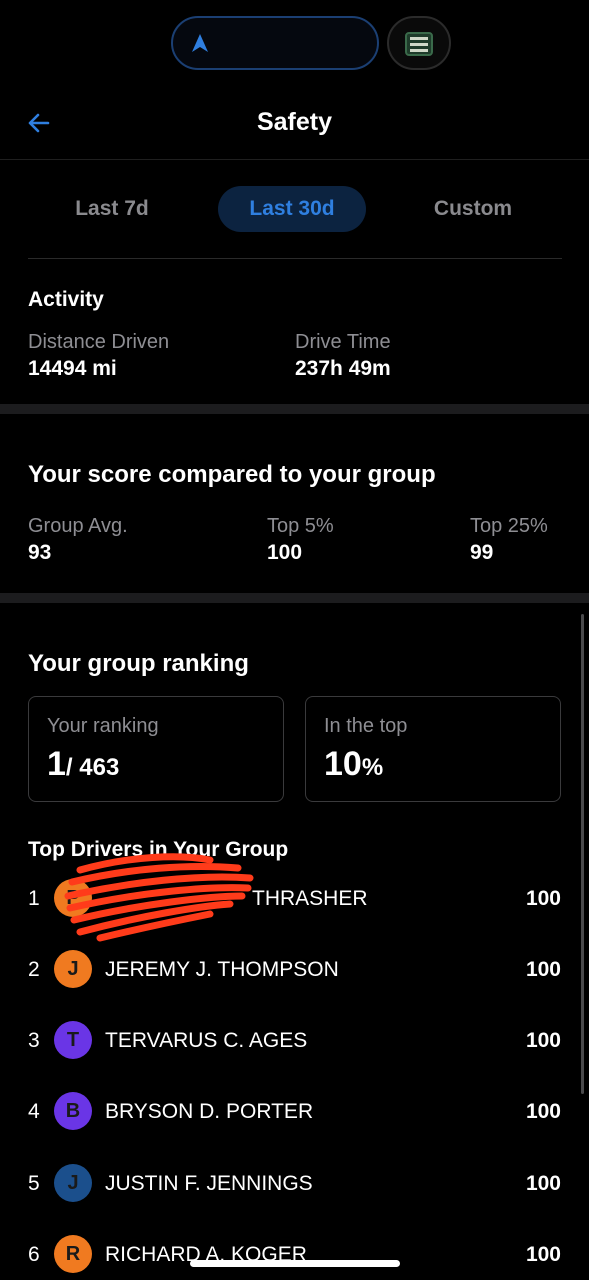 The image size is (589, 1280). What do you see at coordinates (232, 474) in the screenshot?
I see `comparison-title: Your score compared to your group` at bounding box center [232, 474].